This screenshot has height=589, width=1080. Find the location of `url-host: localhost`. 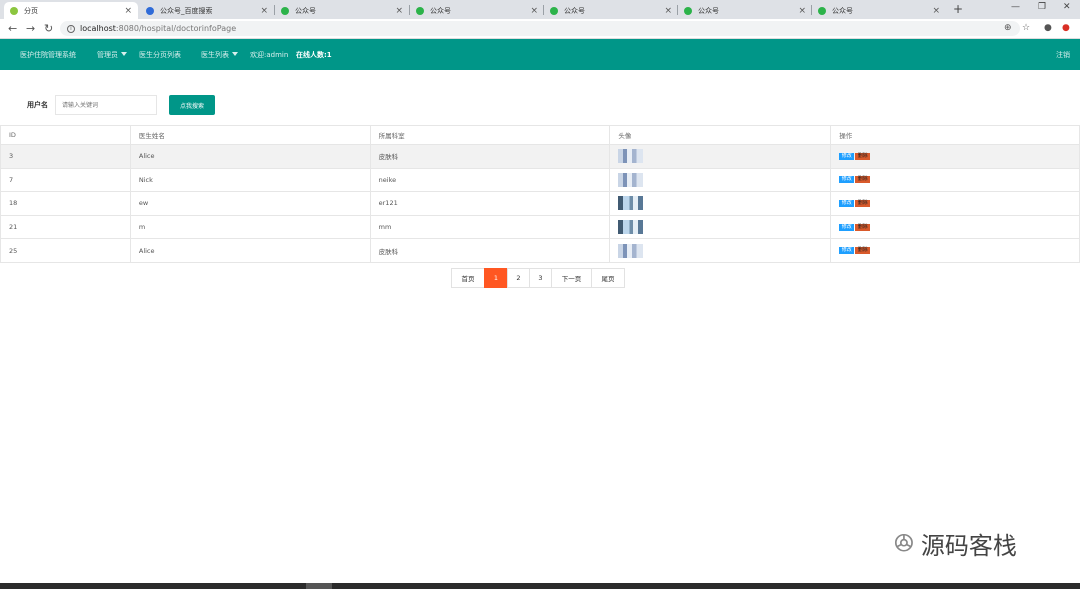

url-host: localhost is located at coordinates (98, 28).